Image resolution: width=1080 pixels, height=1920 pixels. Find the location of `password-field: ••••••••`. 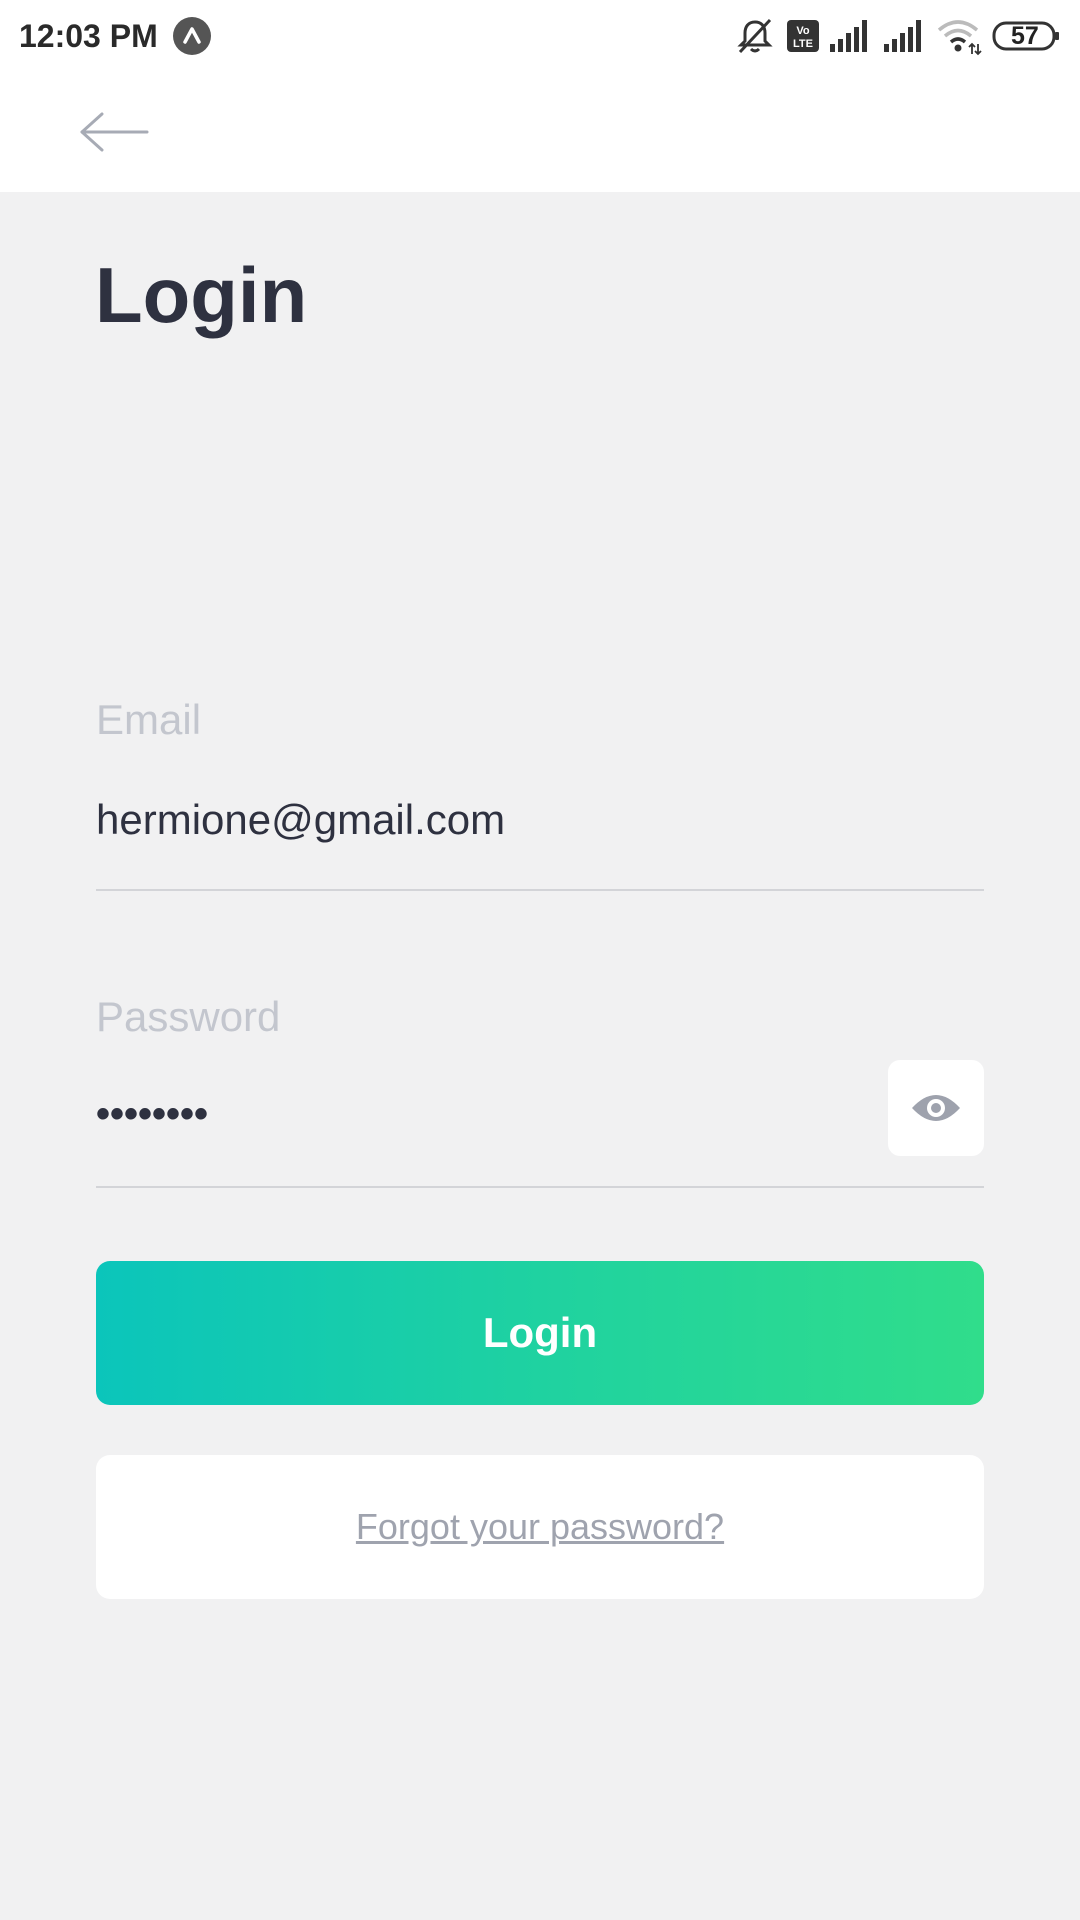

password-field: •••••••• is located at coordinates (486, 1116).